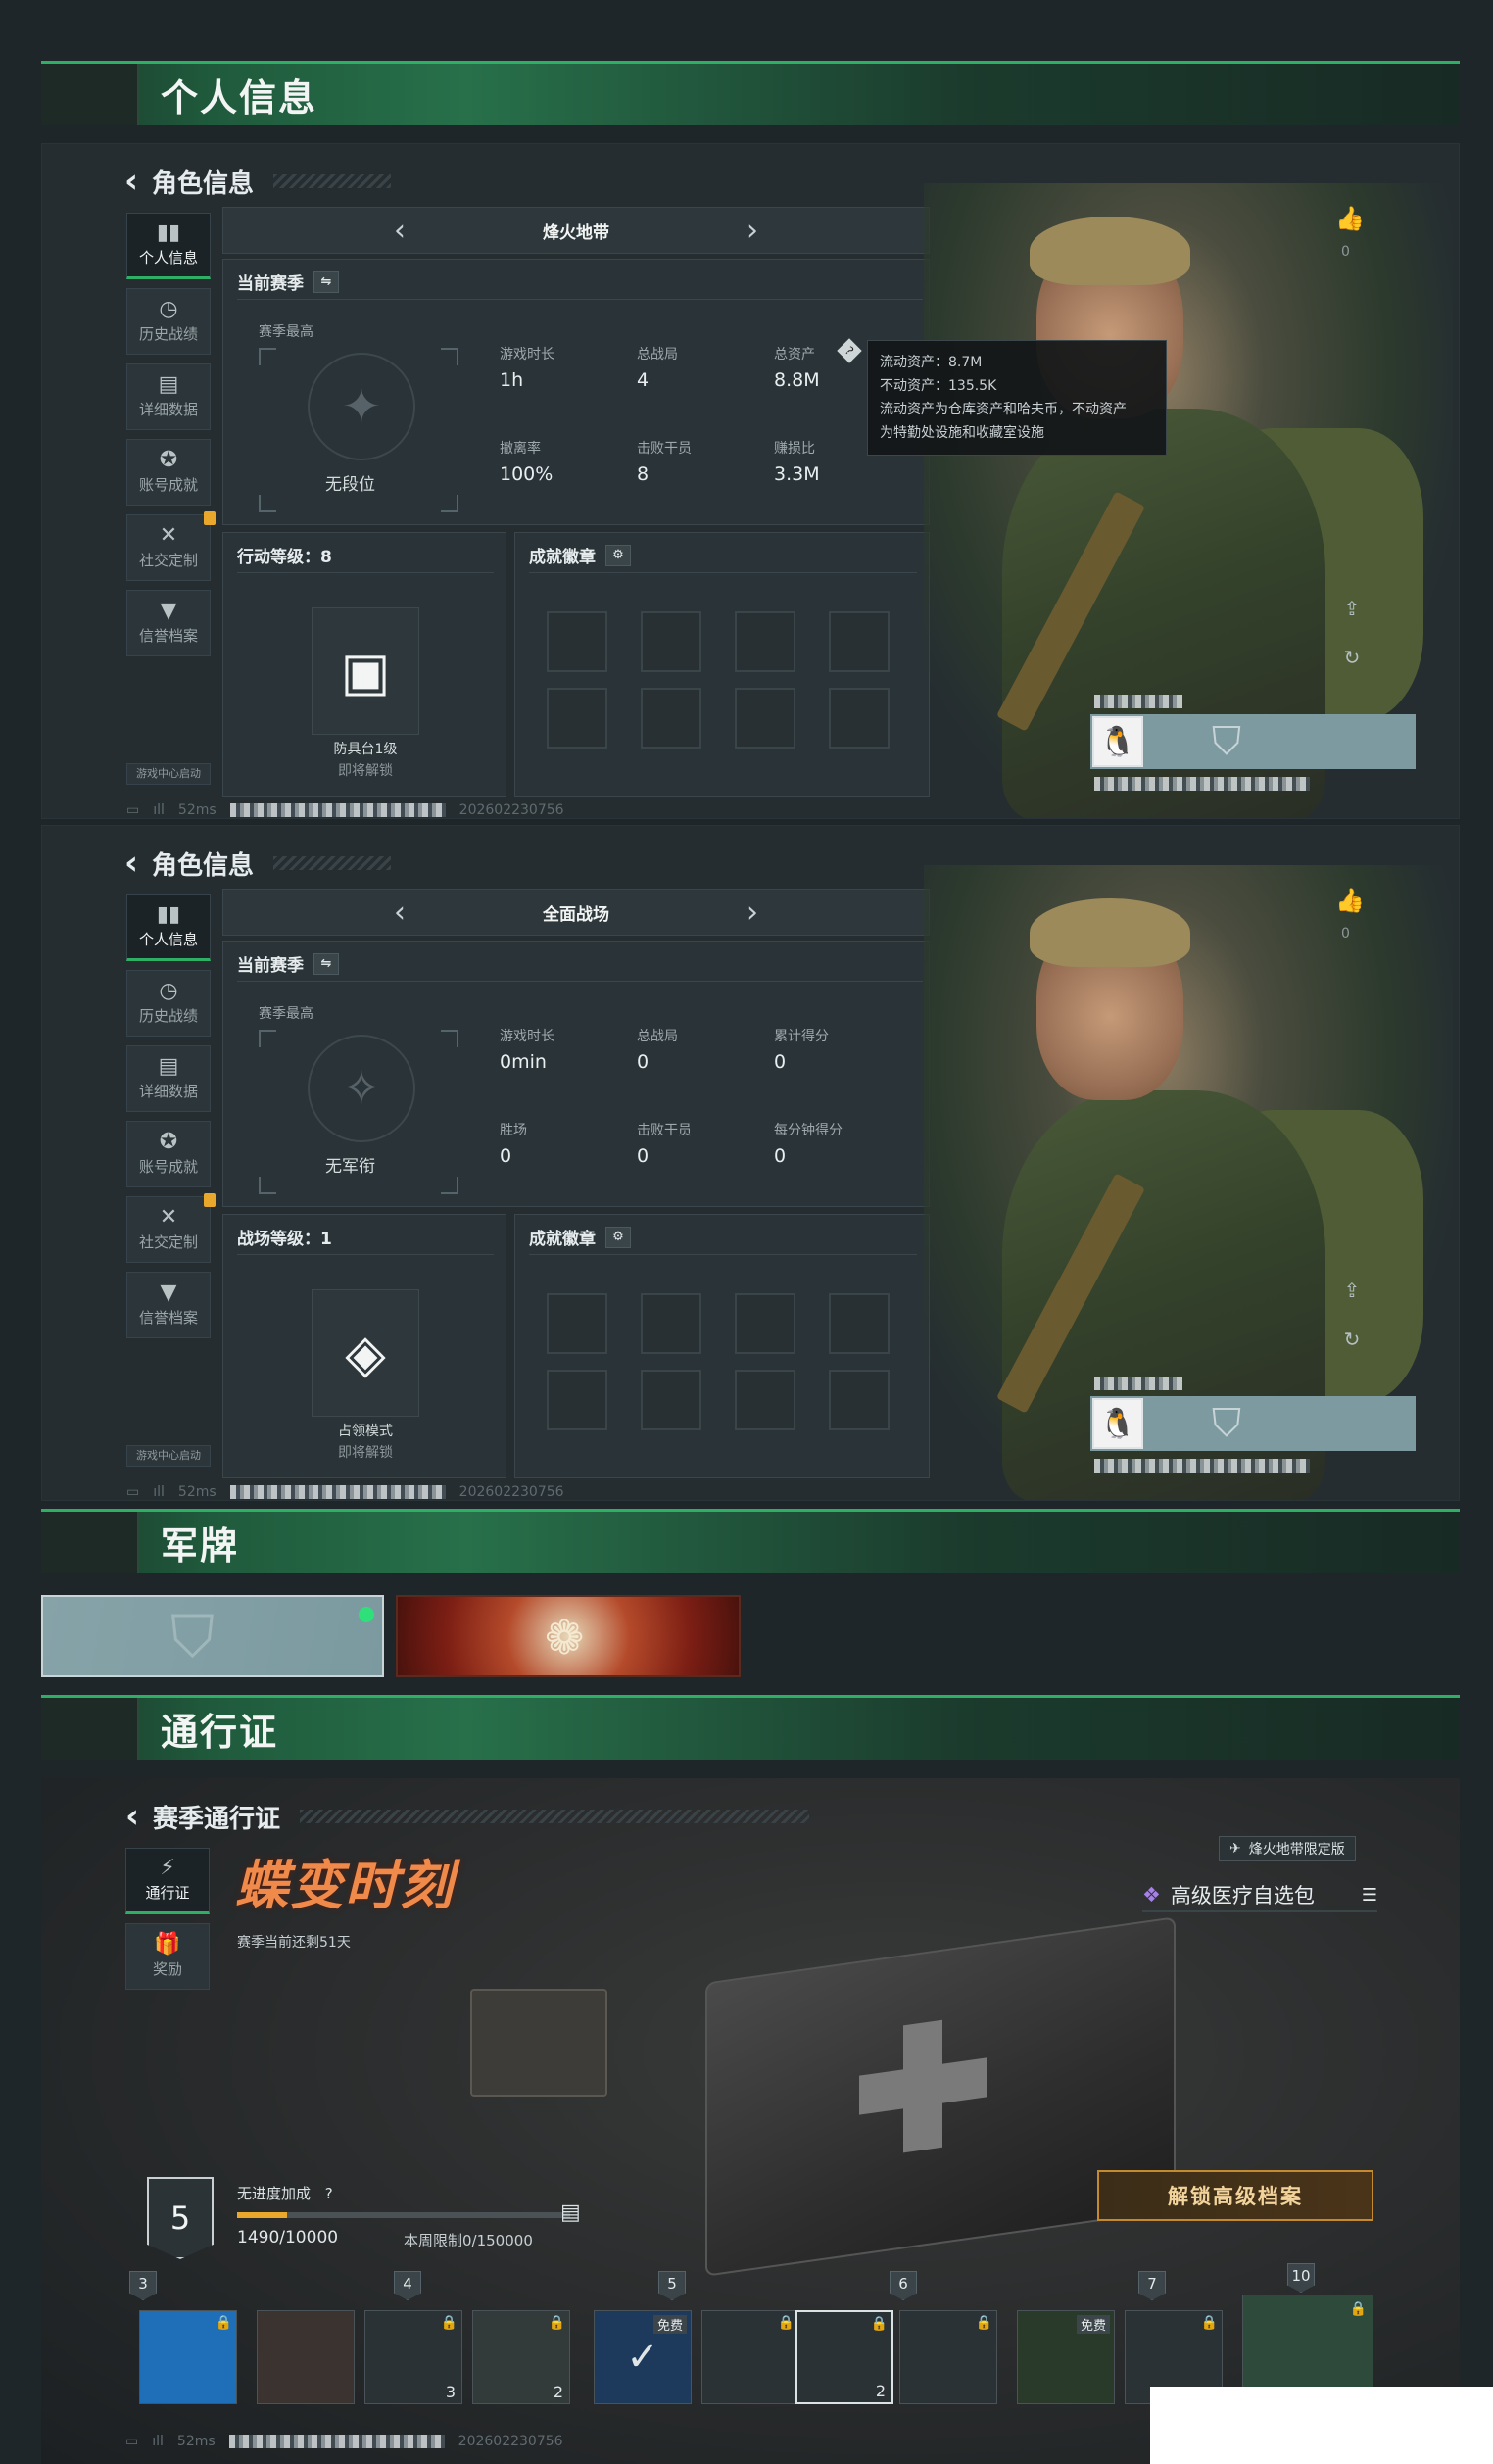 The image size is (1493, 2464). I want to click on military-plate-selected: ⛉, so click(212, 1636).